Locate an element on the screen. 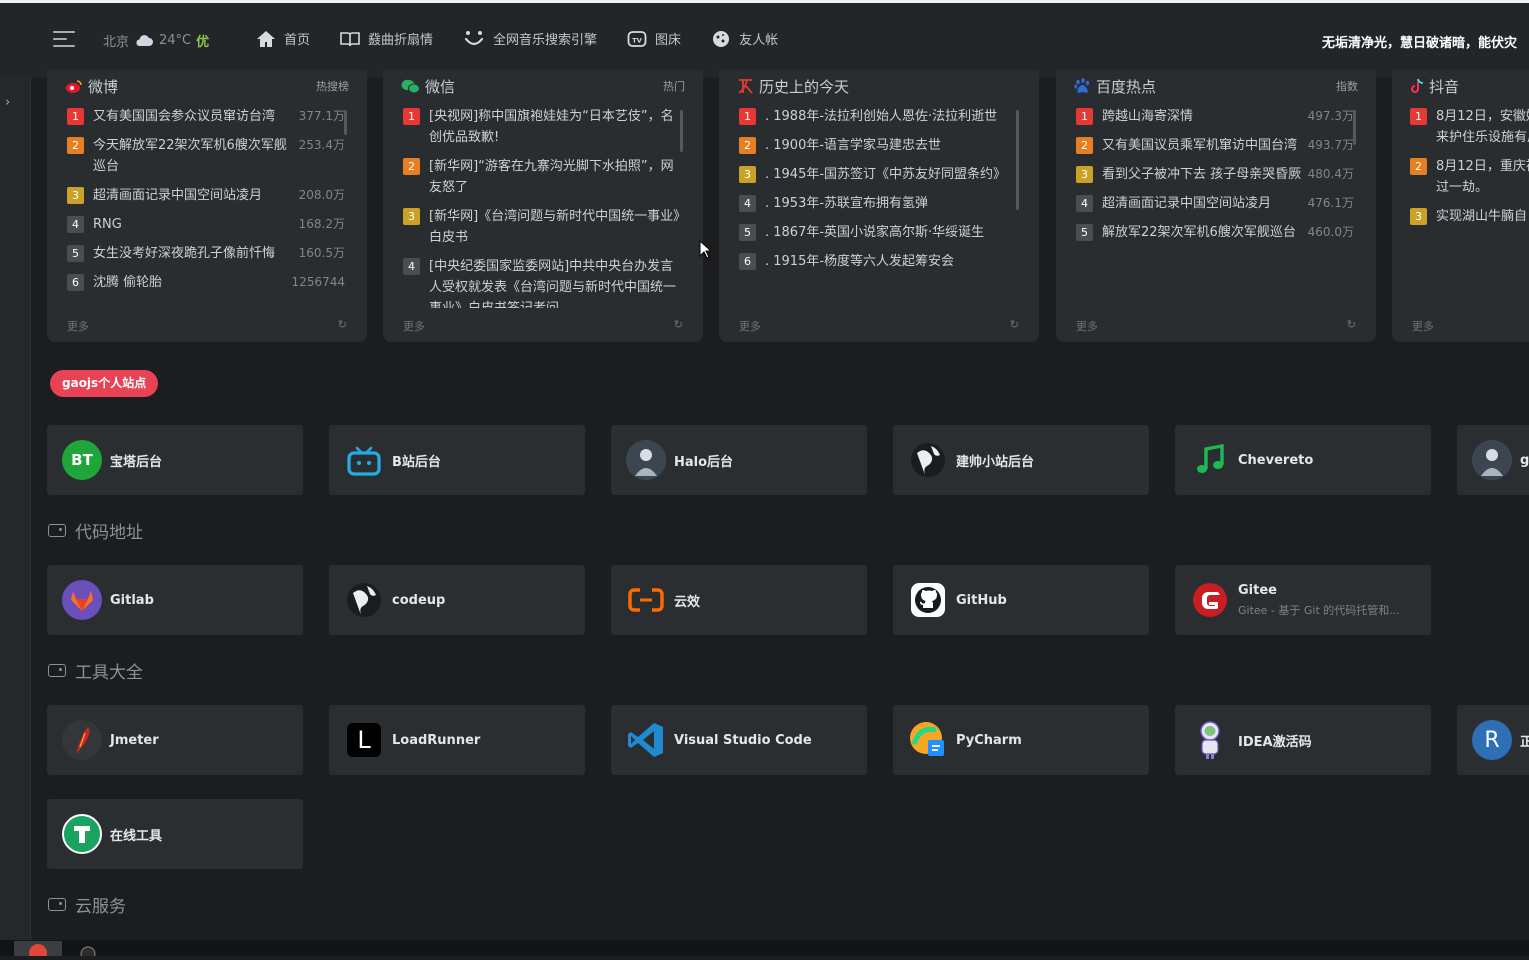  hot-item: 1 [央视网]称中国旗袍娃娃为“日本艺伎”，名创优品致歉! is located at coordinates (542, 127).